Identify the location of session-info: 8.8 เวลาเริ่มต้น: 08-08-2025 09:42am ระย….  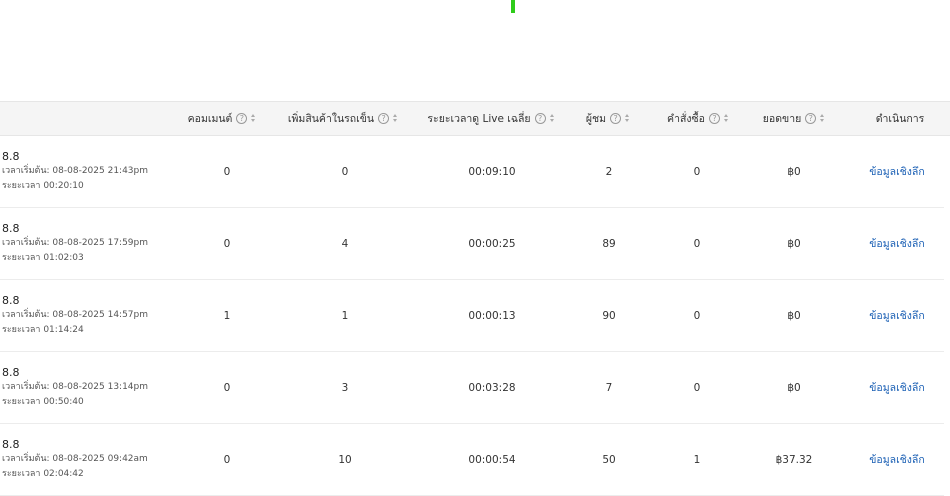
(75, 460).